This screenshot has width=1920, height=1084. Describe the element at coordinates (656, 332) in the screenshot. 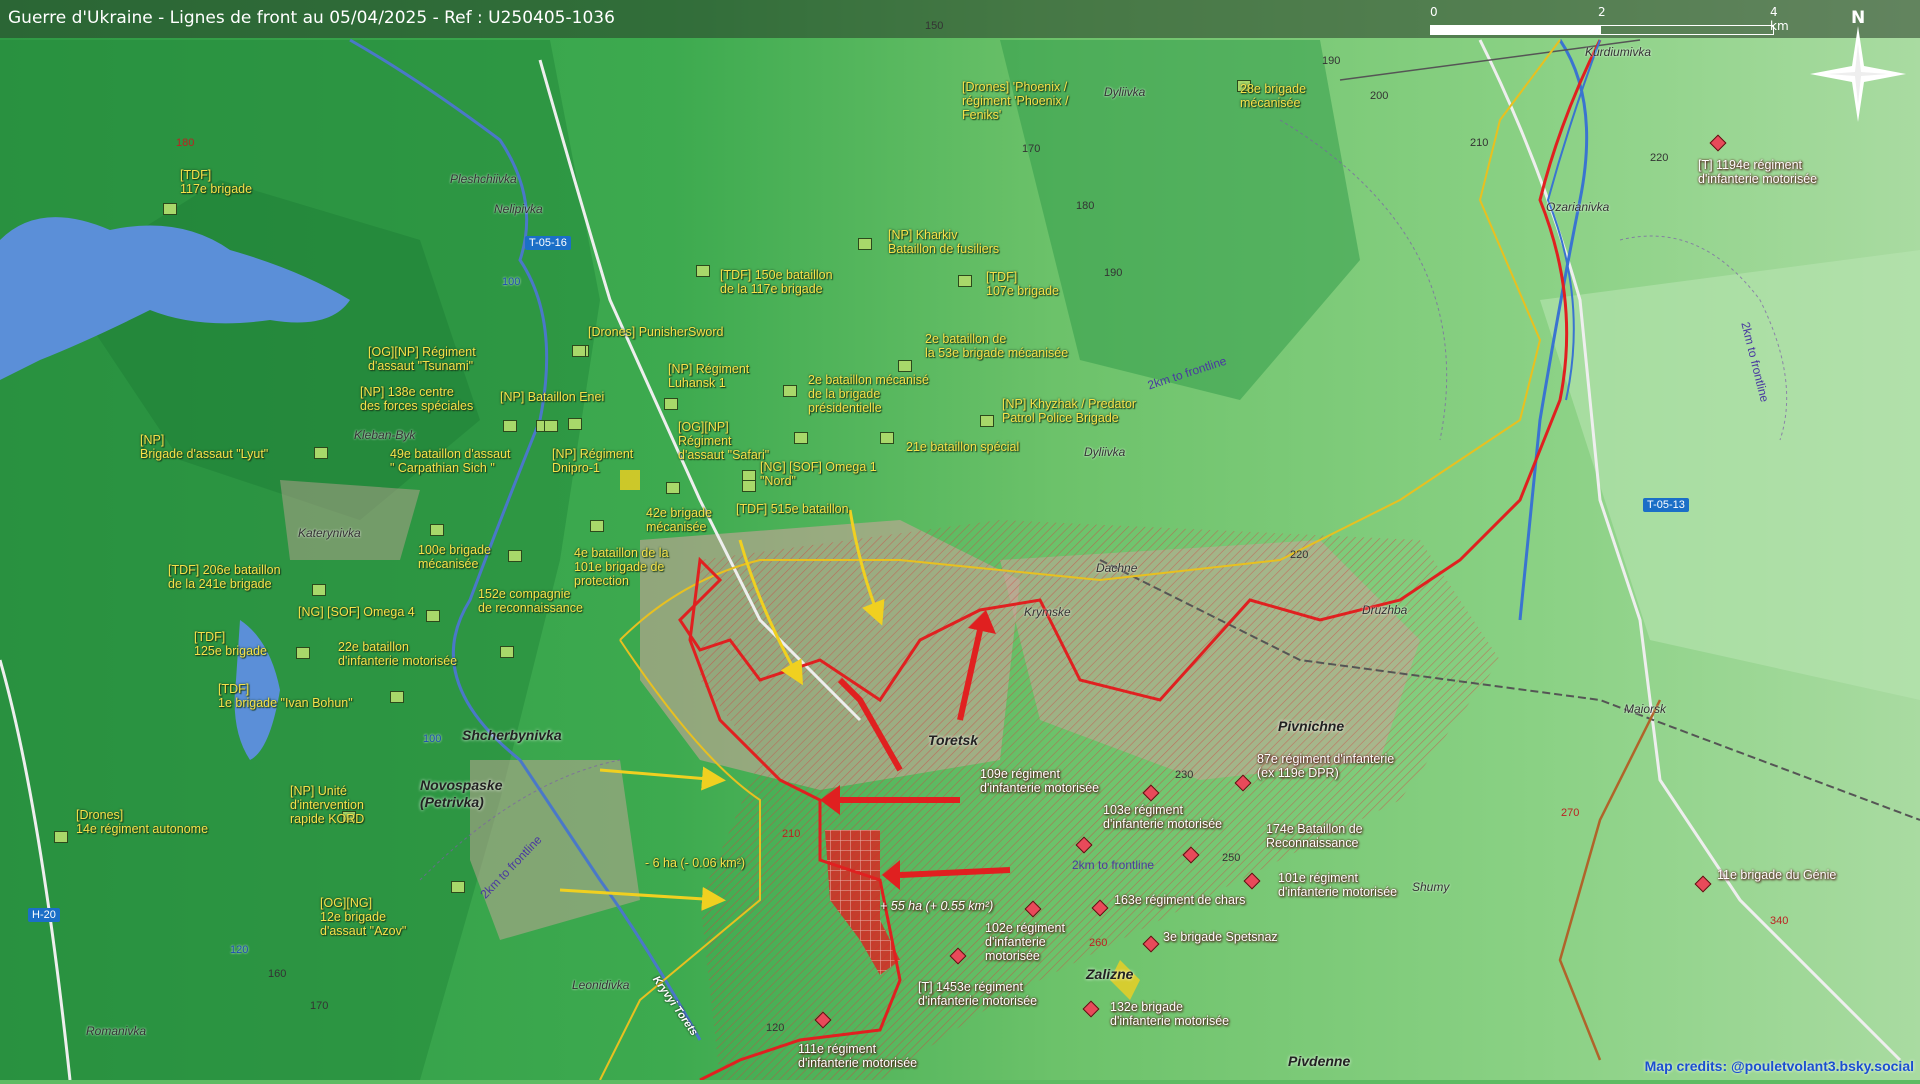

I see `ukraine-unit-label: [Drones] PunisherSword` at that location.